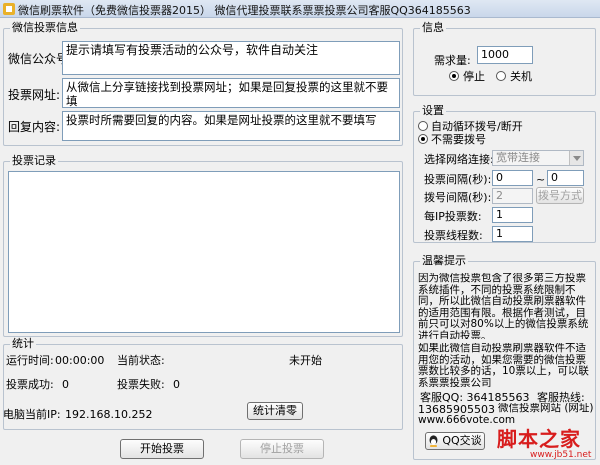  What do you see at coordinates (521, 76) in the screenshot?
I see `shutdown-label: 关机` at bounding box center [521, 76].